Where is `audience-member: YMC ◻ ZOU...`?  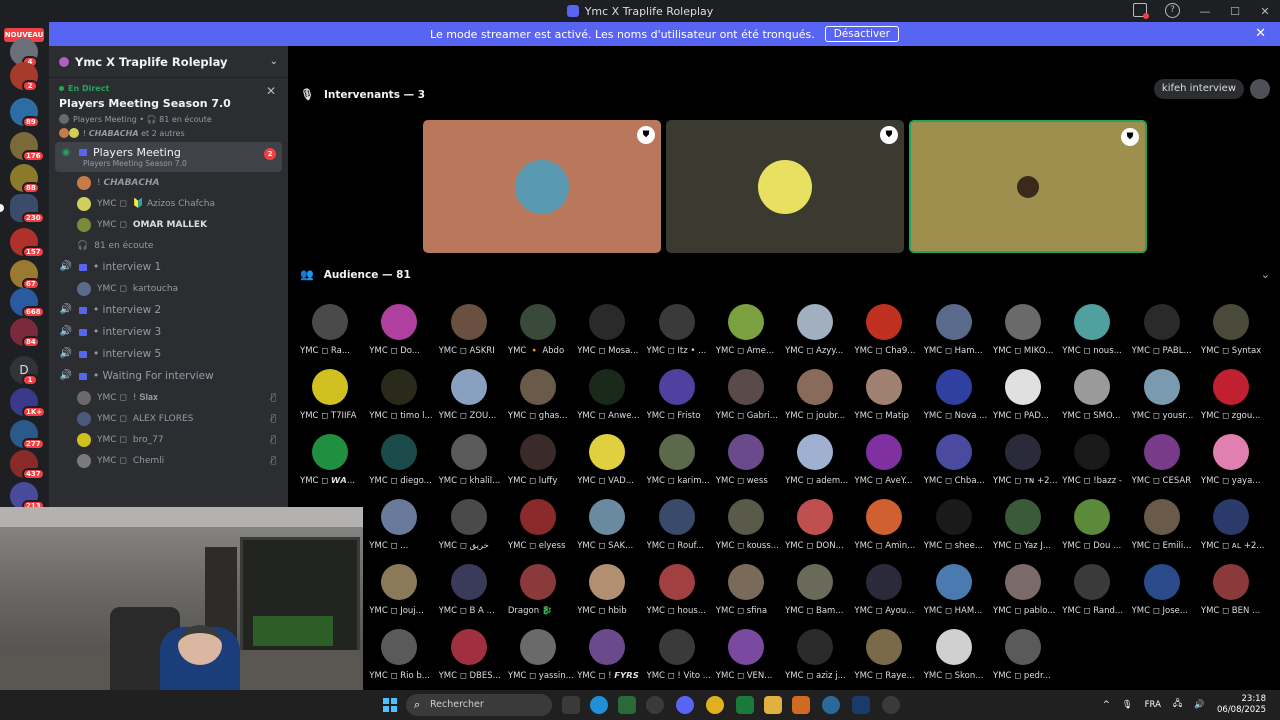 audience-member: YMC ◻ ZOU... is located at coordinates (472, 399).